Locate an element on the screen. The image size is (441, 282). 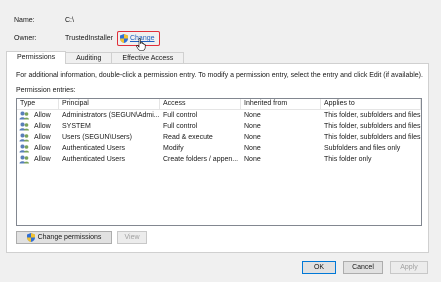
name-row: Name: C:\ is located at coordinates (44, 20).